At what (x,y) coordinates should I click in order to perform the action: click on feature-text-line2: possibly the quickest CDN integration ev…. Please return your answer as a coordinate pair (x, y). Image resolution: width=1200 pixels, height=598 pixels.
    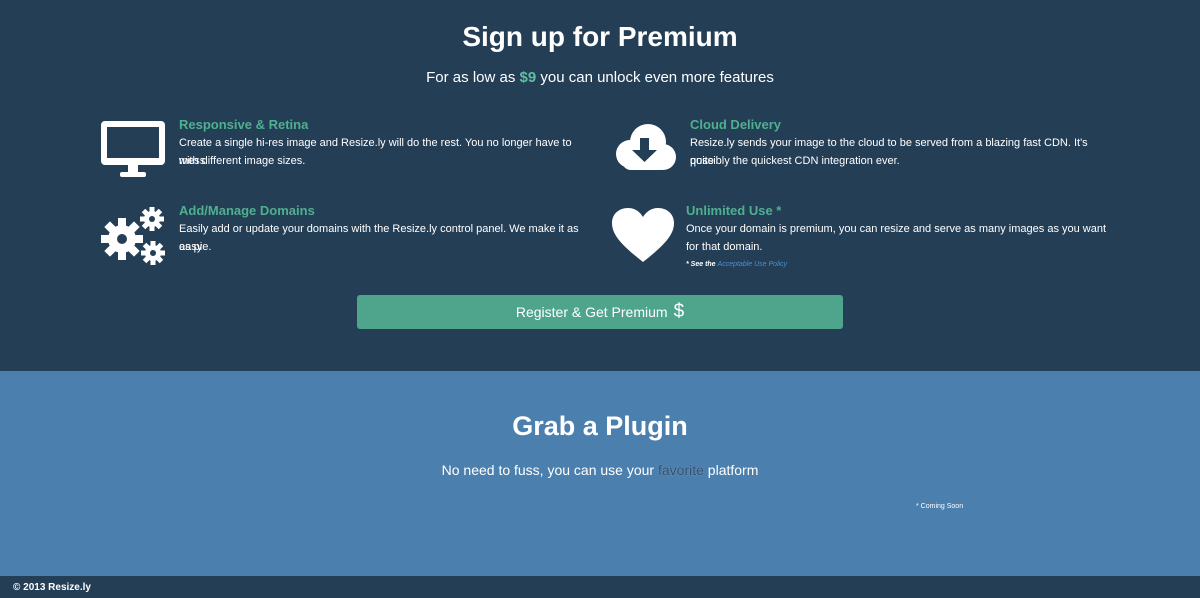
    Looking at the image, I should click on (795, 161).